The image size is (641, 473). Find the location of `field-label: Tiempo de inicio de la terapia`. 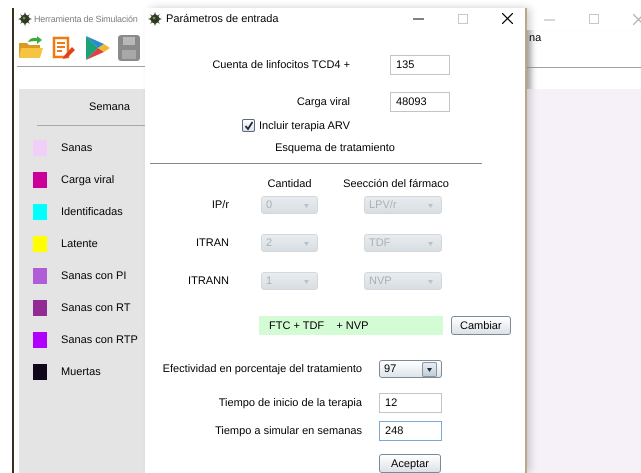

field-label: Tiempo de inicio de la terapia is located at coordinates (290, 403).